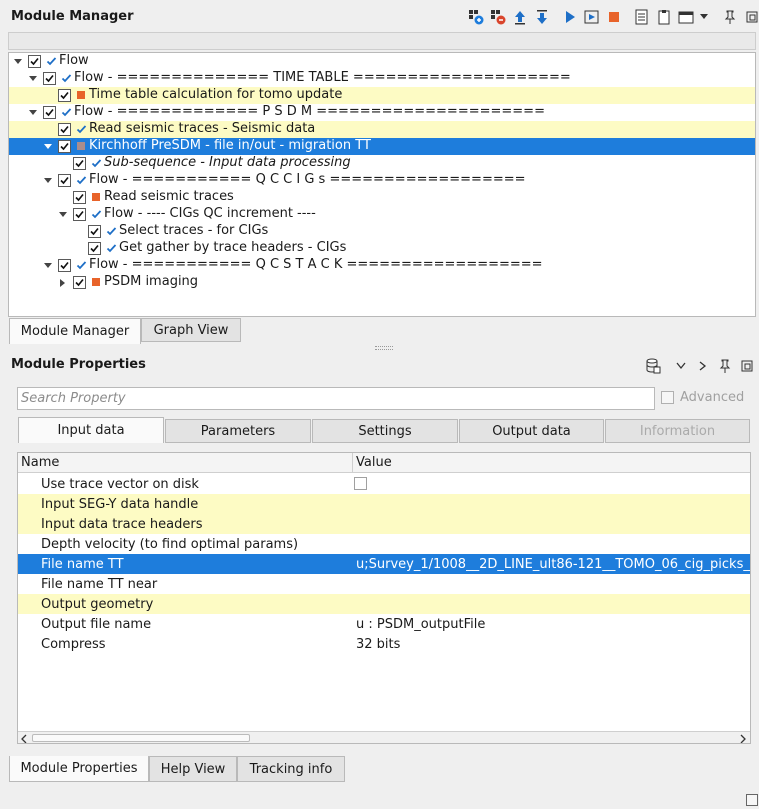  Describe the element at coordinates (712, 397) in the screenshot. I see `advanced-label: Advanced` at that location.